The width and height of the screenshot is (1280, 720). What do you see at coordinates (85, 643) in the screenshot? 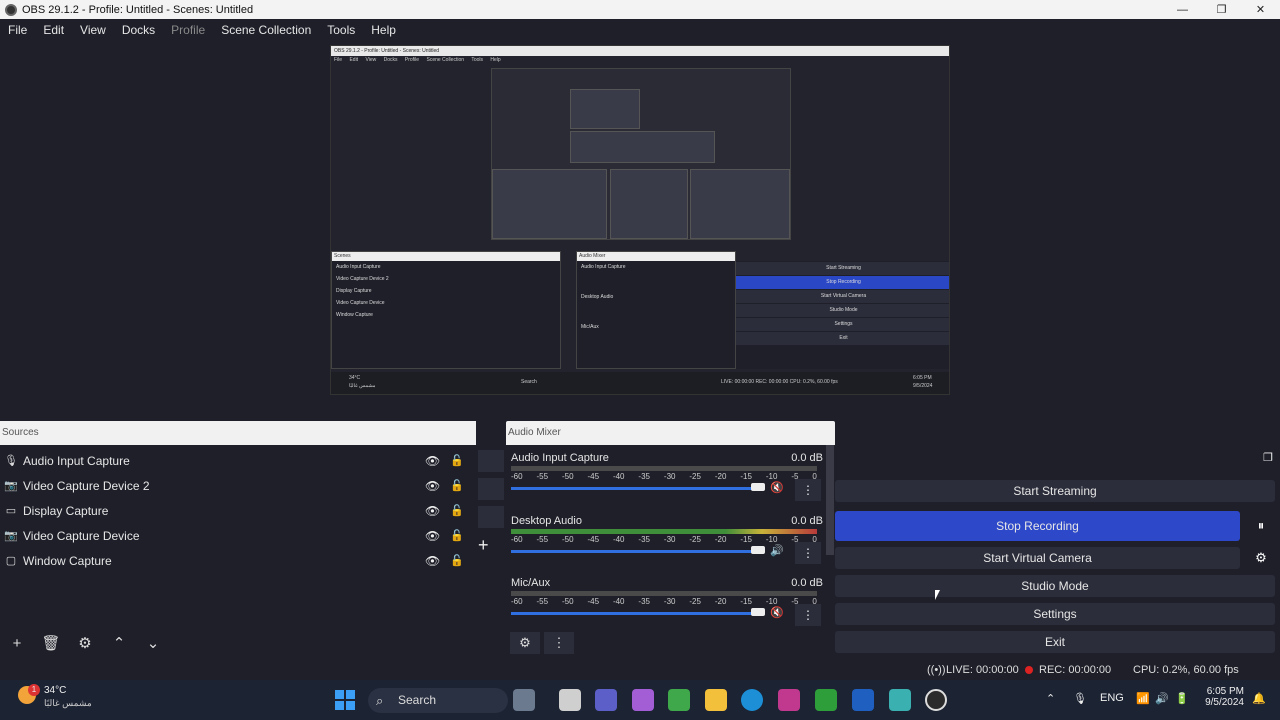
I see `source-properties-button: ⚙` at bounding box center [85, 643].